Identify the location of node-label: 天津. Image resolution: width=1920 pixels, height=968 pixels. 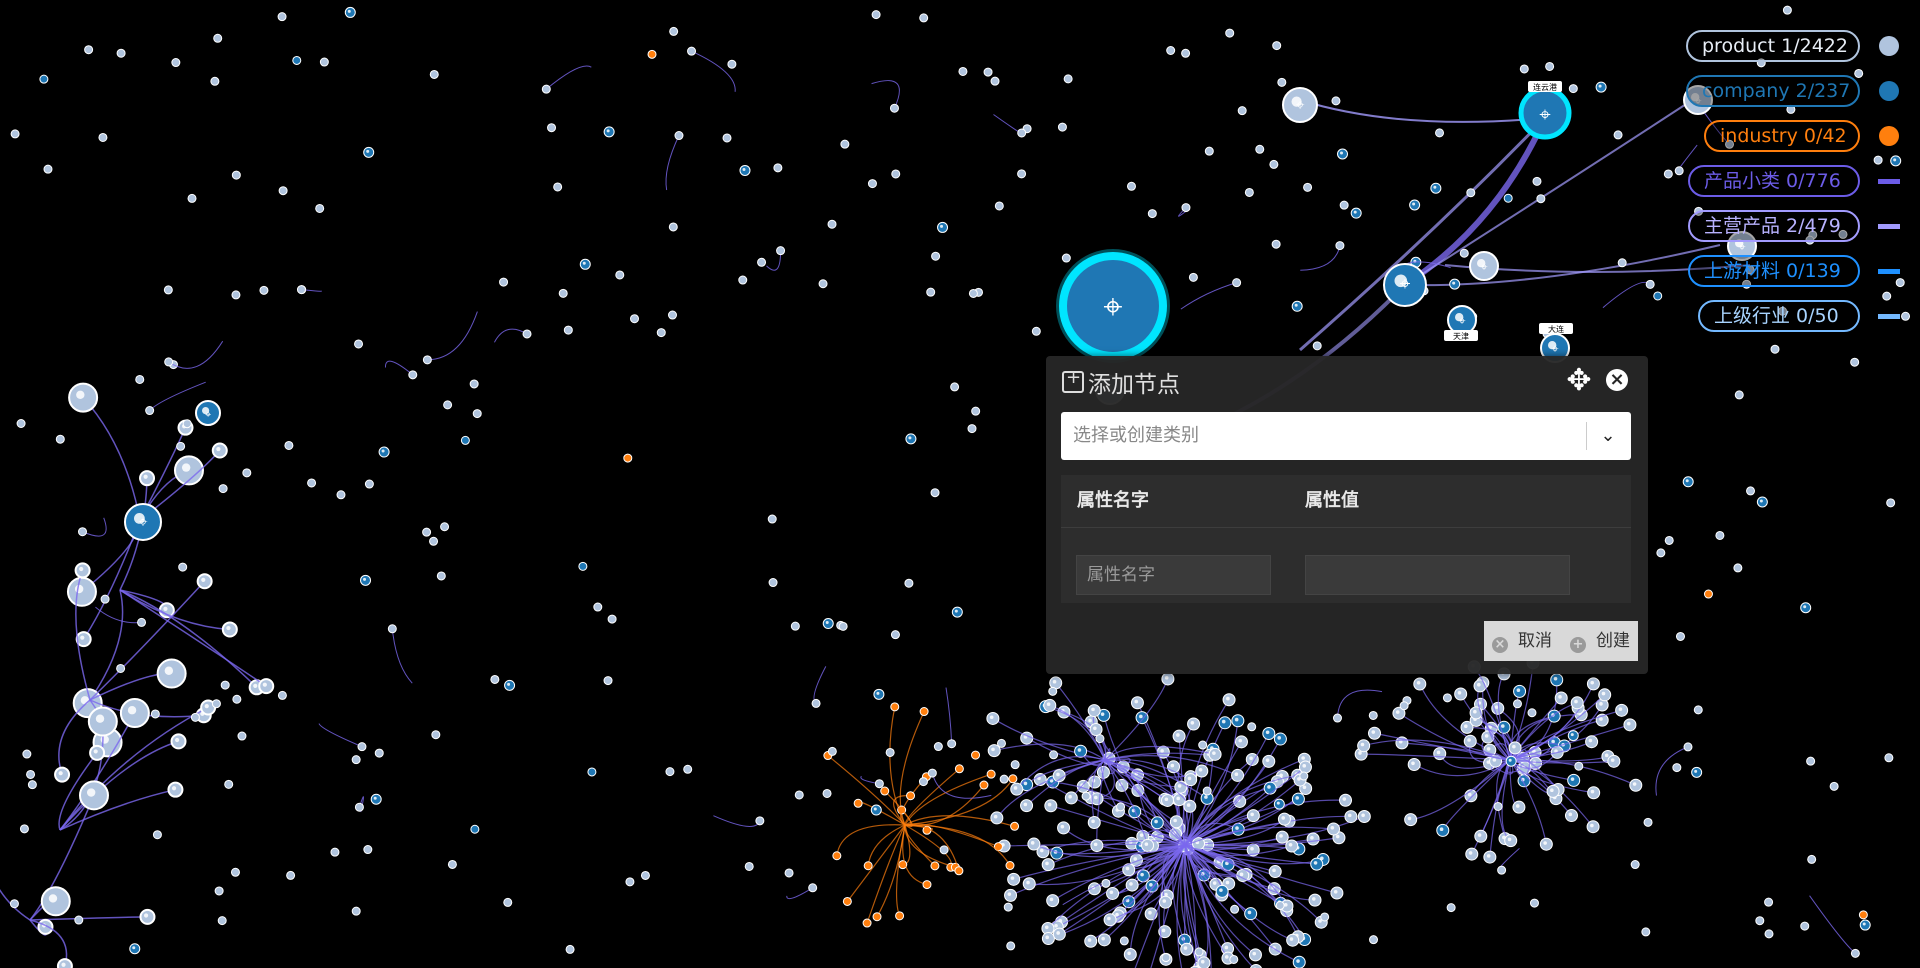
(1461, 336).